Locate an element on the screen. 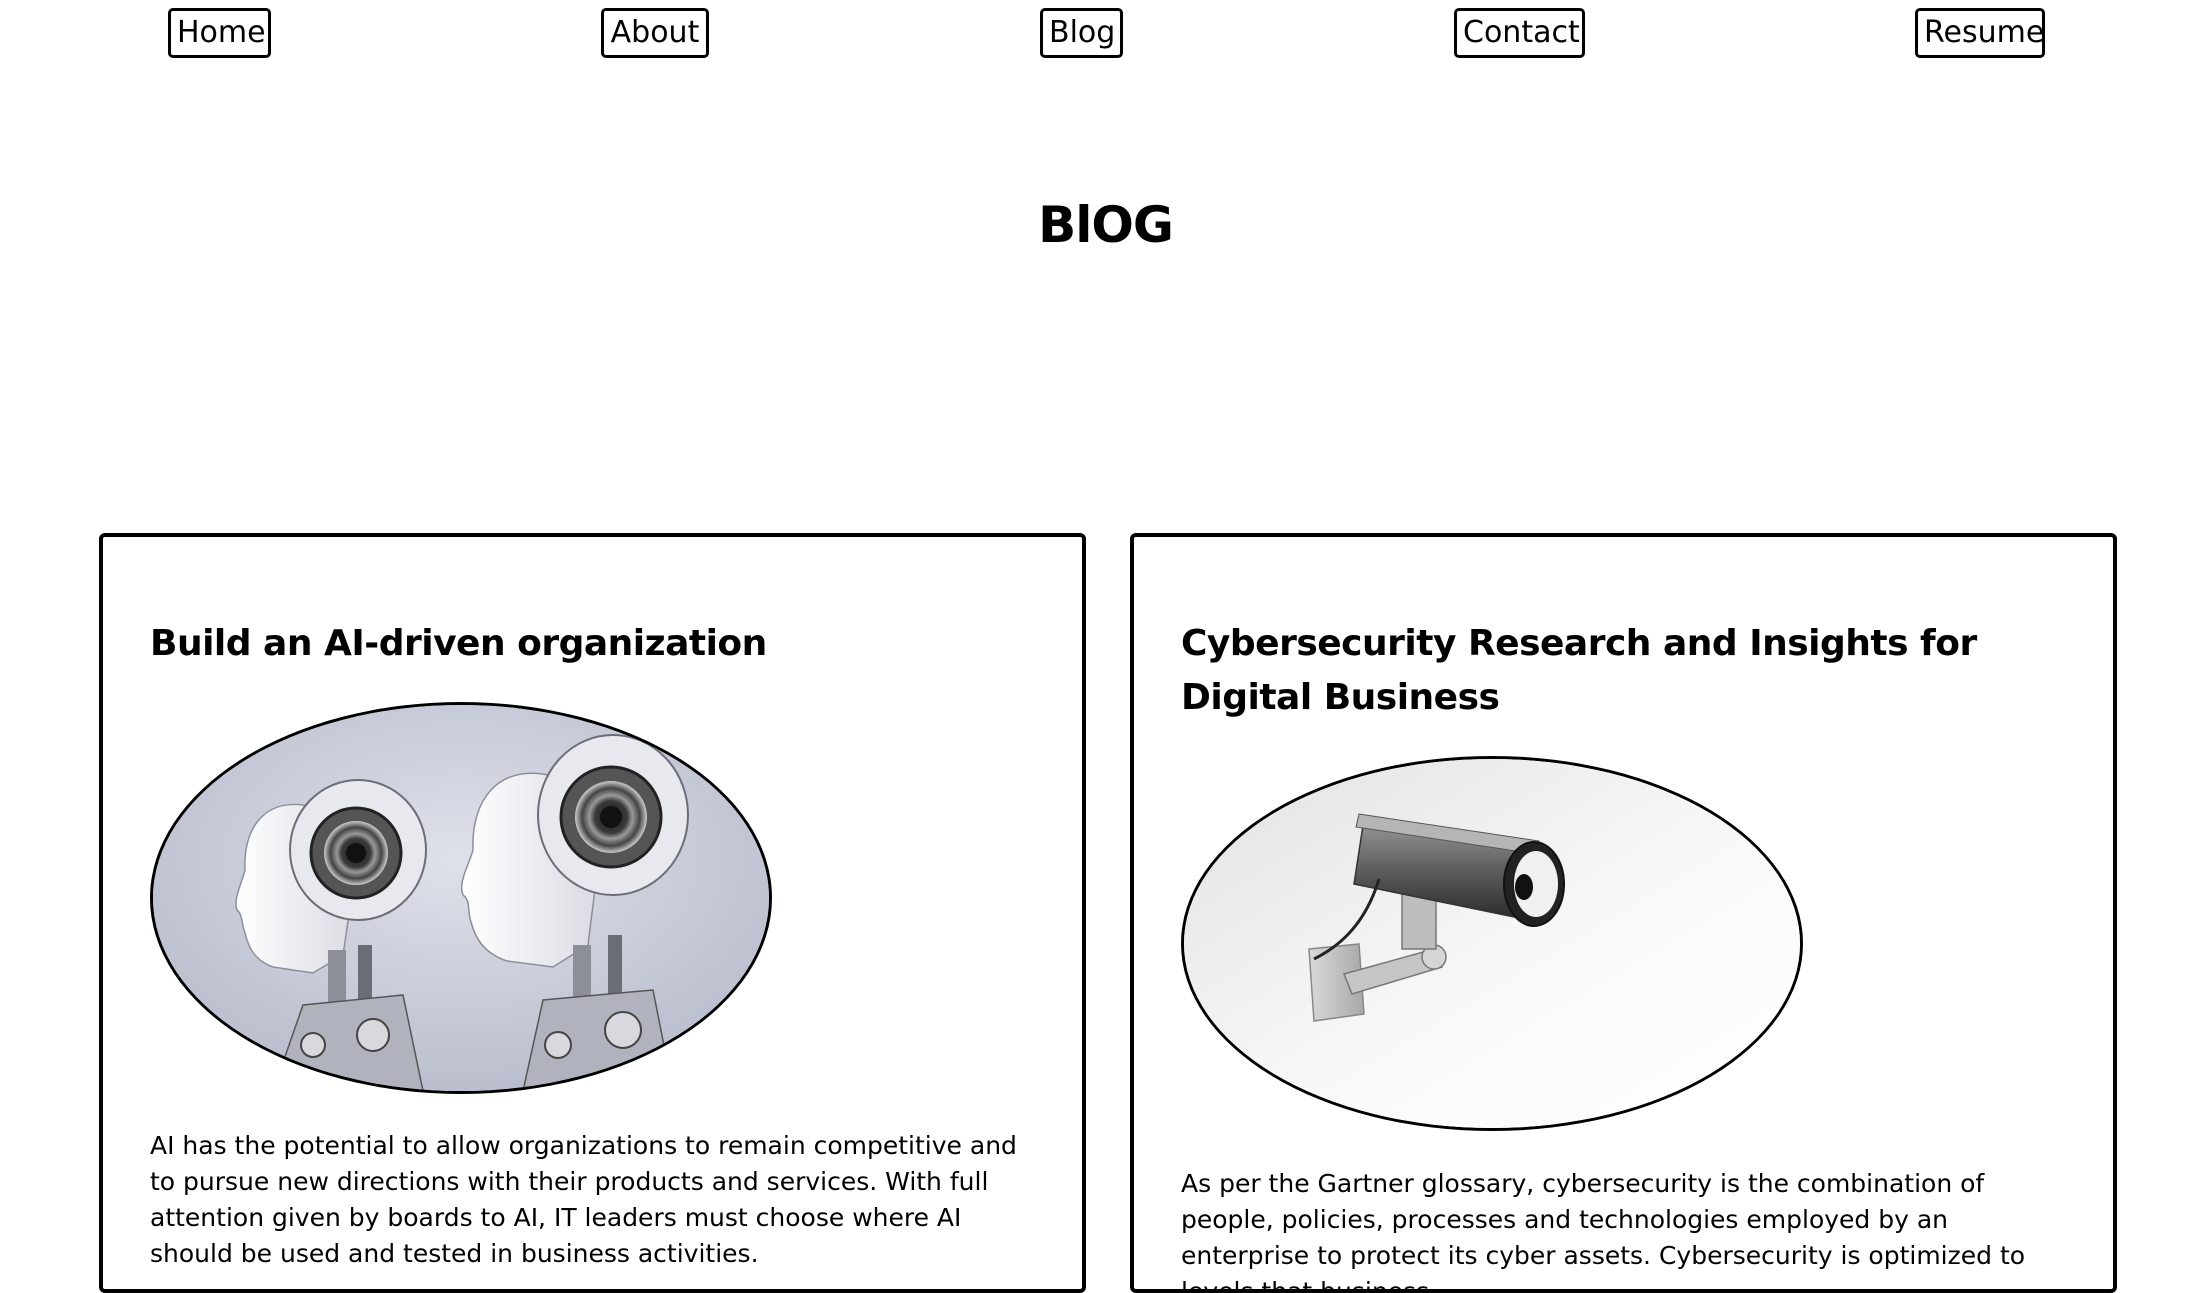 The height and width of the screenshot is (1293, 2211). nav-blog-button: Blog is located at coordinates (1081, 33).